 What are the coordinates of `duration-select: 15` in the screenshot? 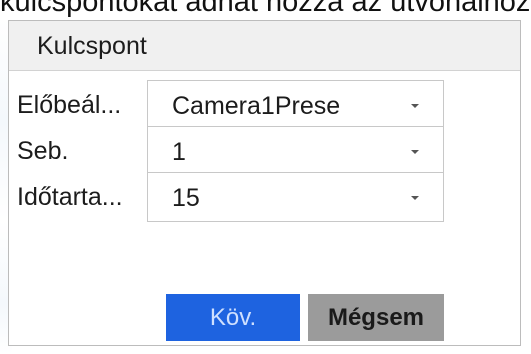 It's located at (295, 197).